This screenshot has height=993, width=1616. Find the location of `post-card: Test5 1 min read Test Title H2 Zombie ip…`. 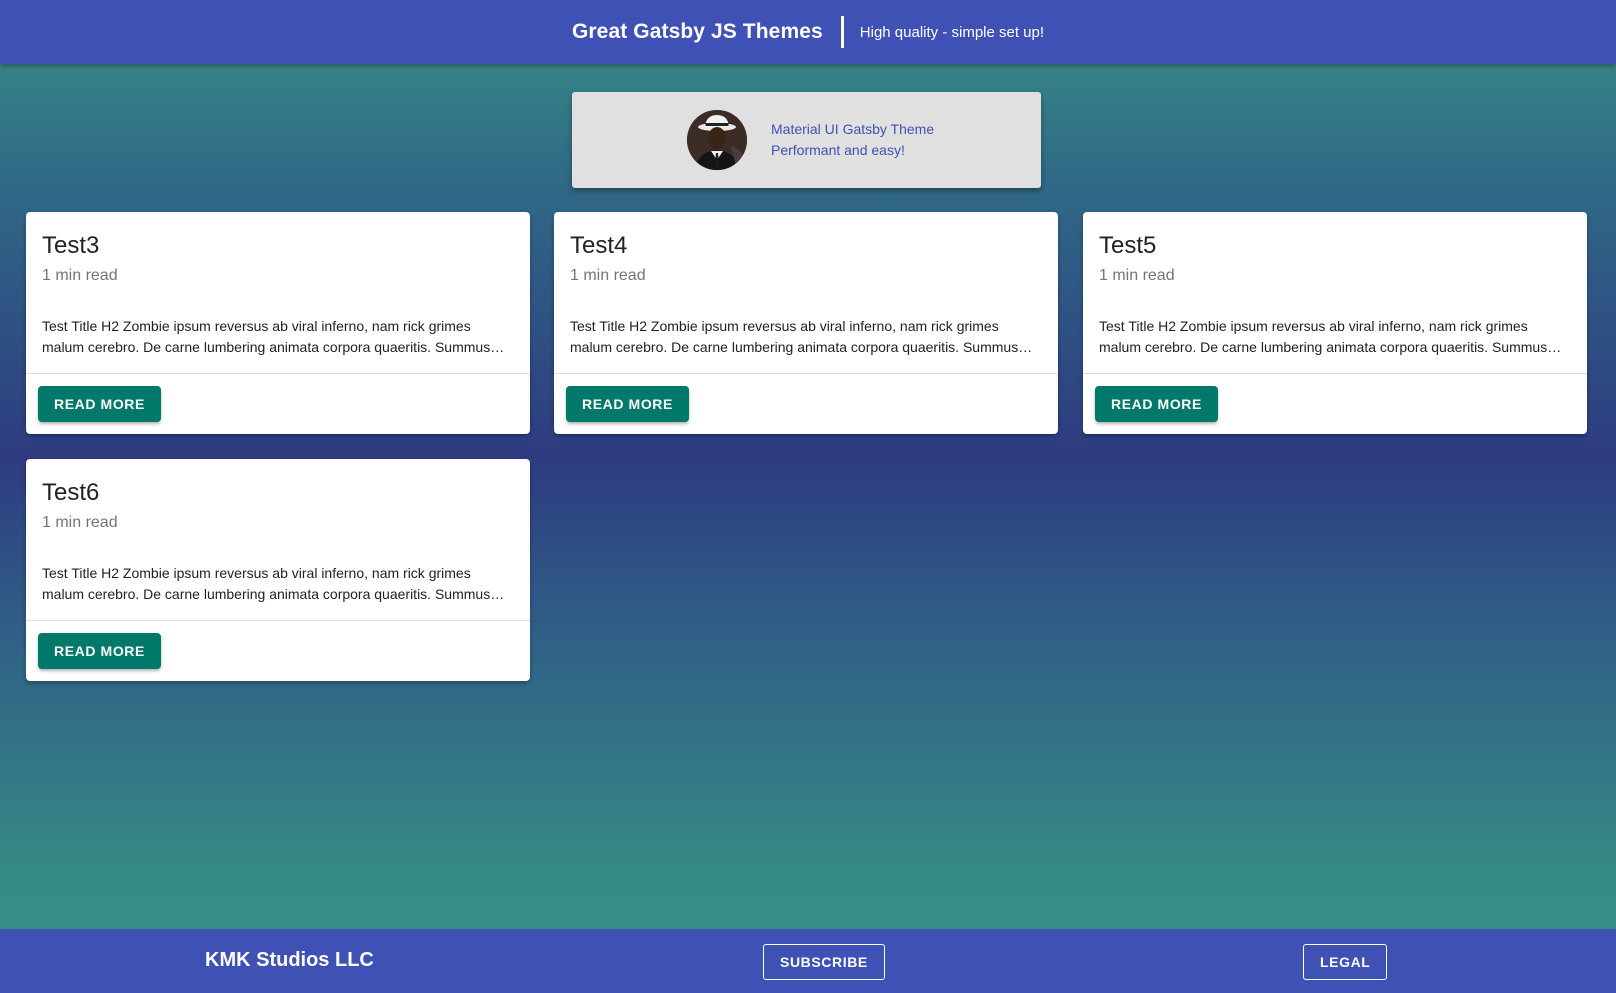

post-card: Test5 1 min read Test Title H2 Zombie ip… is located at coordinates (1335, 323).